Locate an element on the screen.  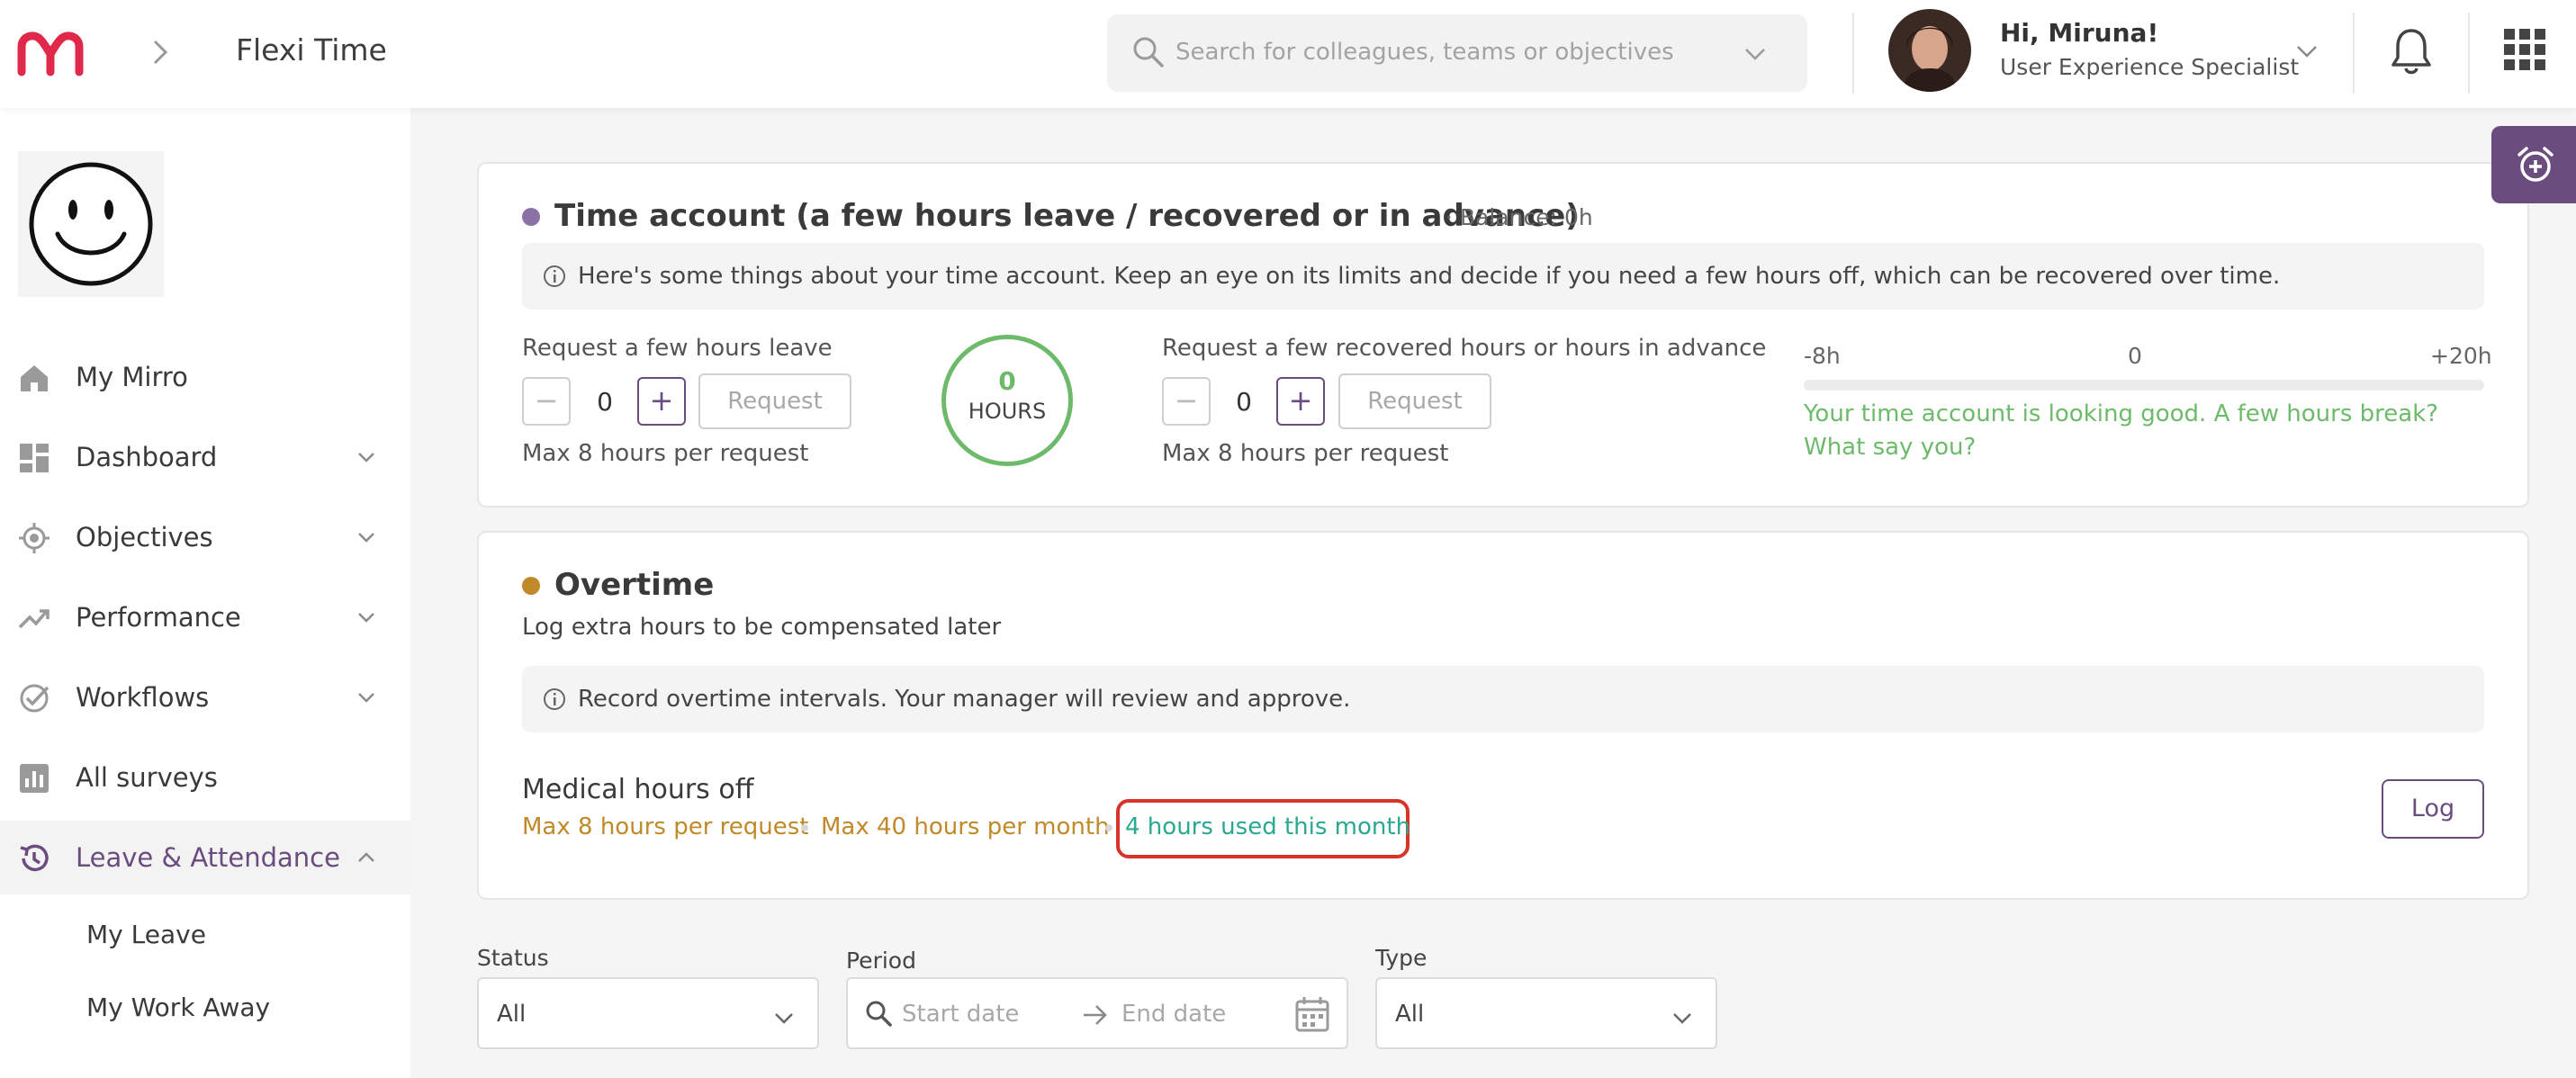
start-date-input: Start date is located at coordinates (960, 1014).